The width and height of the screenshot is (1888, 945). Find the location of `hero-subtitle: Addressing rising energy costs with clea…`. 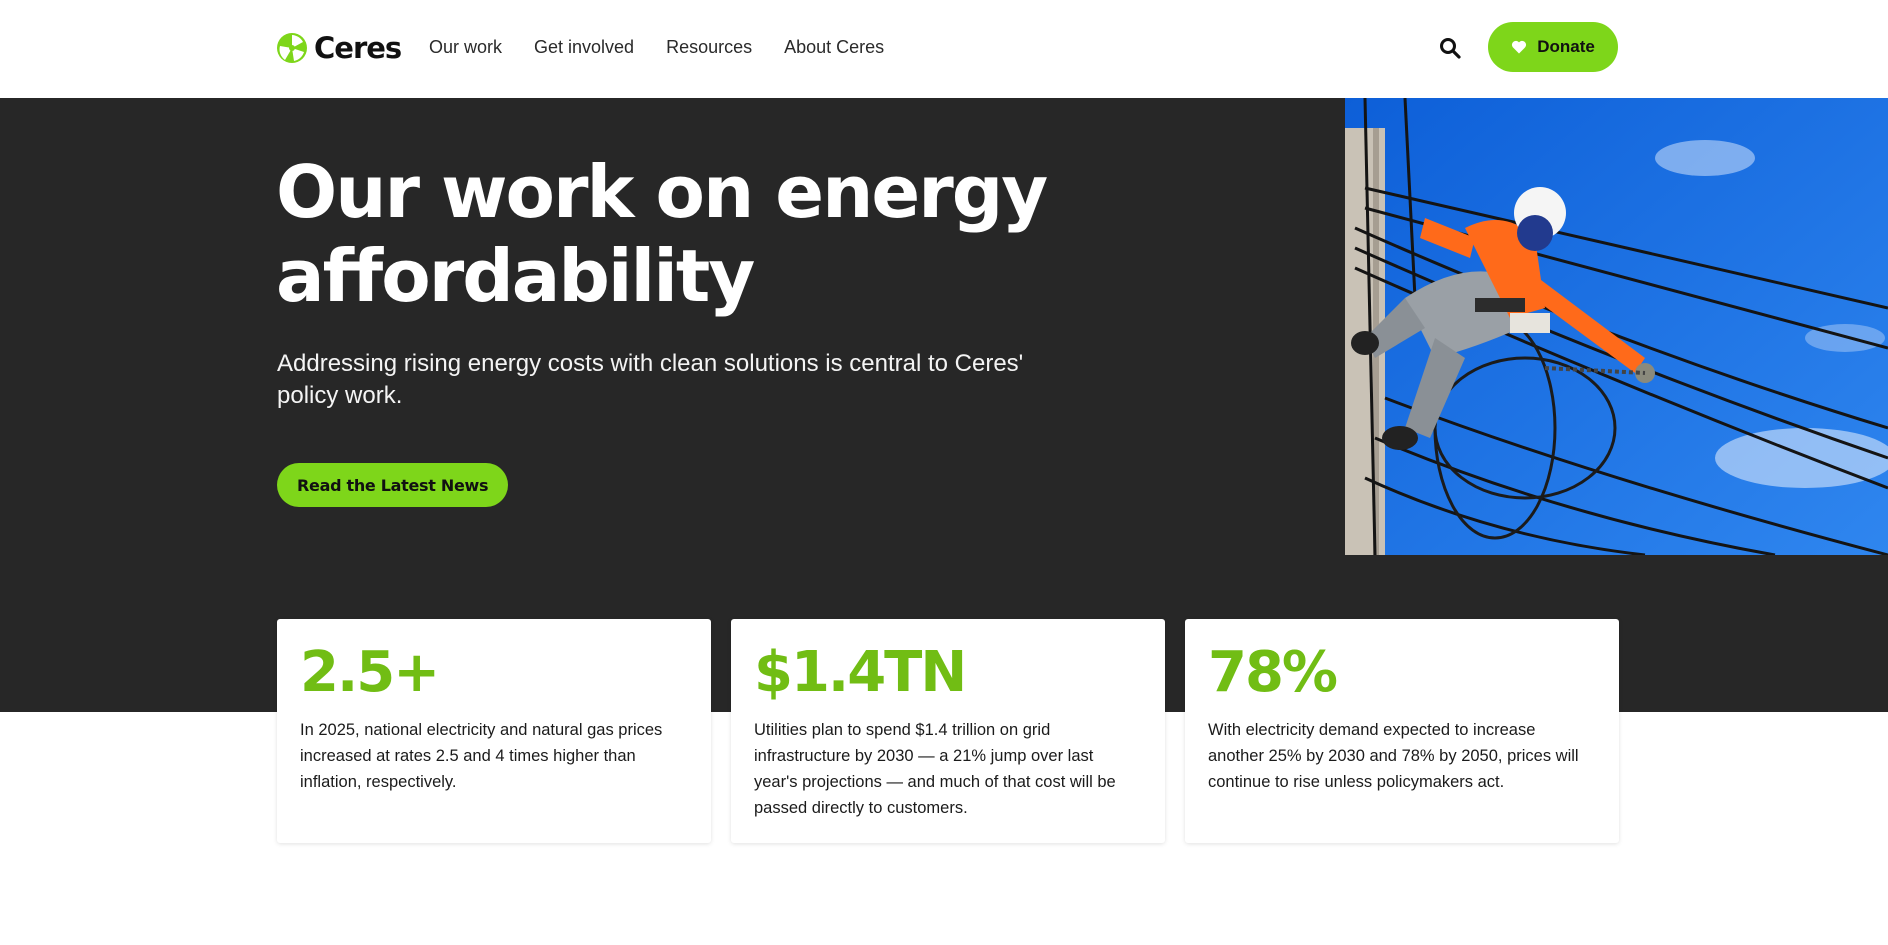

hero-subtitle: Addressing rising energy costs with clea… is located at coordinates (650, 379).